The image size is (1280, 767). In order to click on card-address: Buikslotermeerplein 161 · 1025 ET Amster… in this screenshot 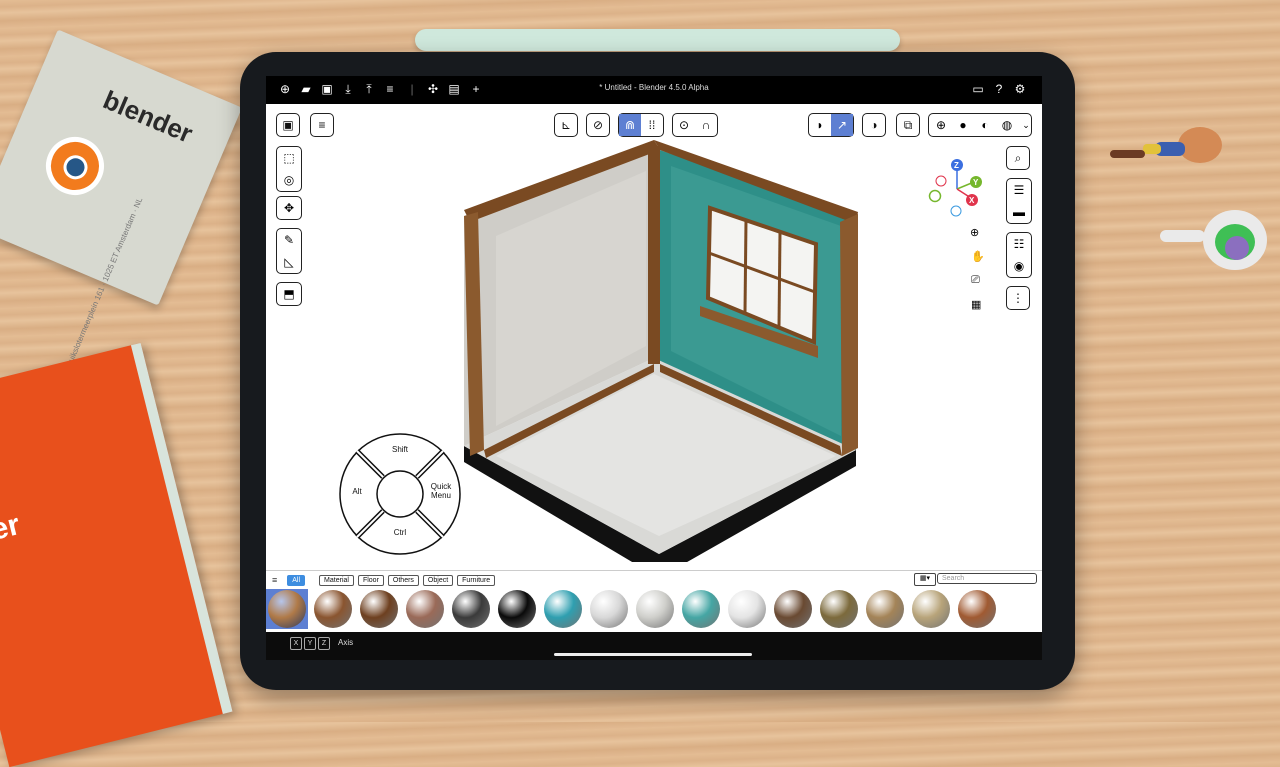, I will do `click(104, 282)`.